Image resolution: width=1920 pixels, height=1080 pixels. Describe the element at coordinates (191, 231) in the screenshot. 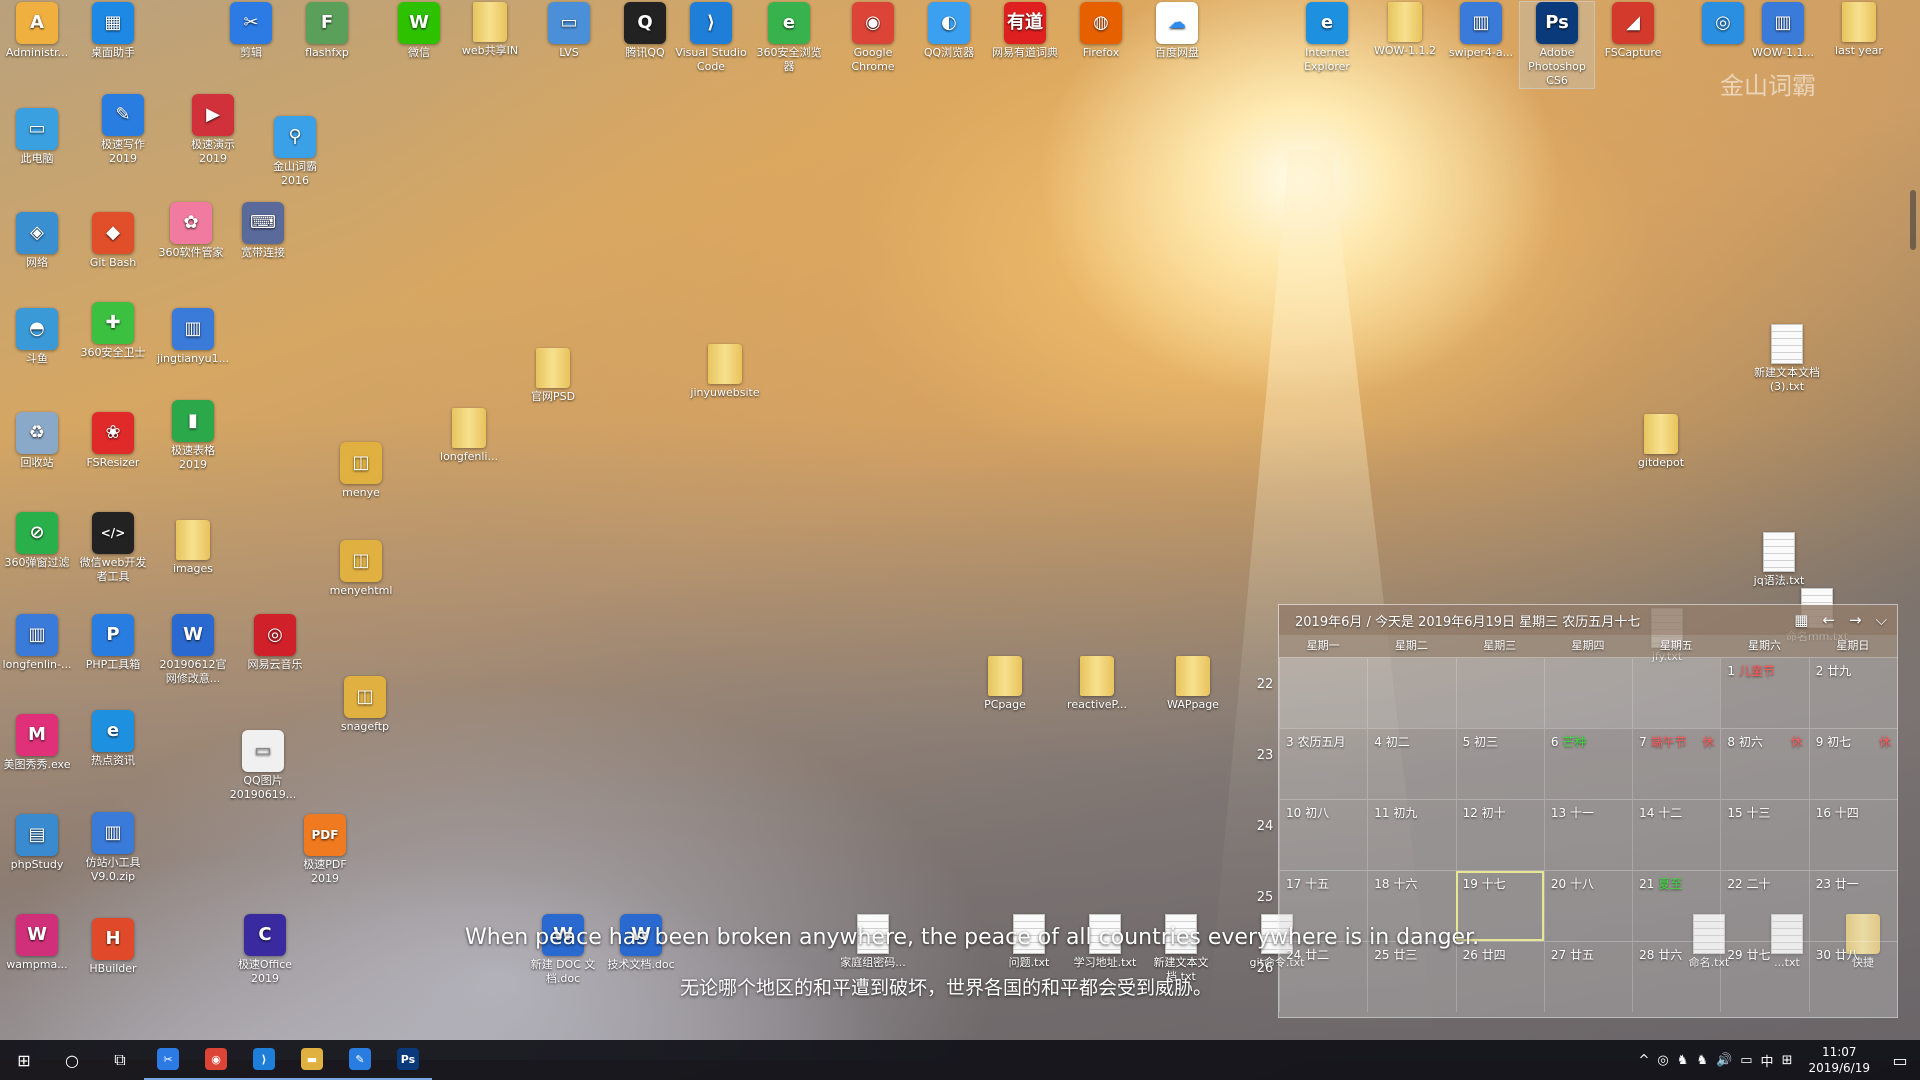

I see `desktop-icon: ✿ 360软件管家` at that location.